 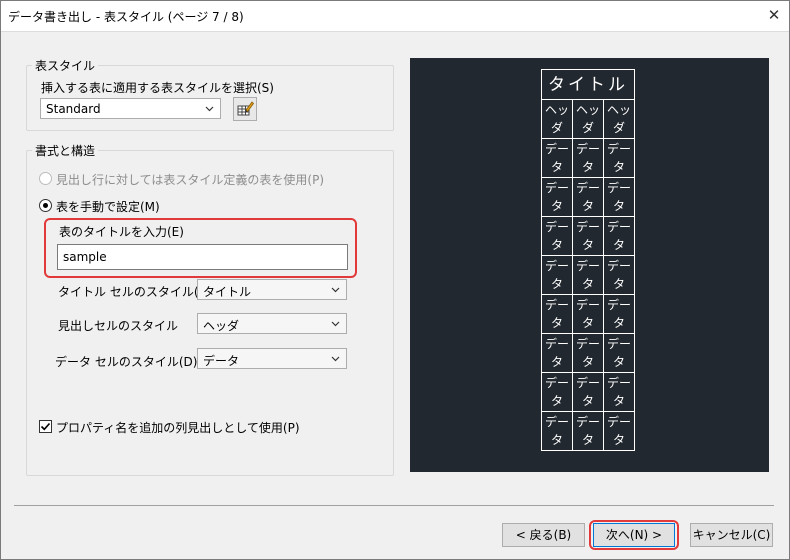 What do you see at coordinates (134, 292) in the screenshot?
I see `title-cell-style-label: タイトル セルのスタイル(T)` at bounding box center [134, 292].